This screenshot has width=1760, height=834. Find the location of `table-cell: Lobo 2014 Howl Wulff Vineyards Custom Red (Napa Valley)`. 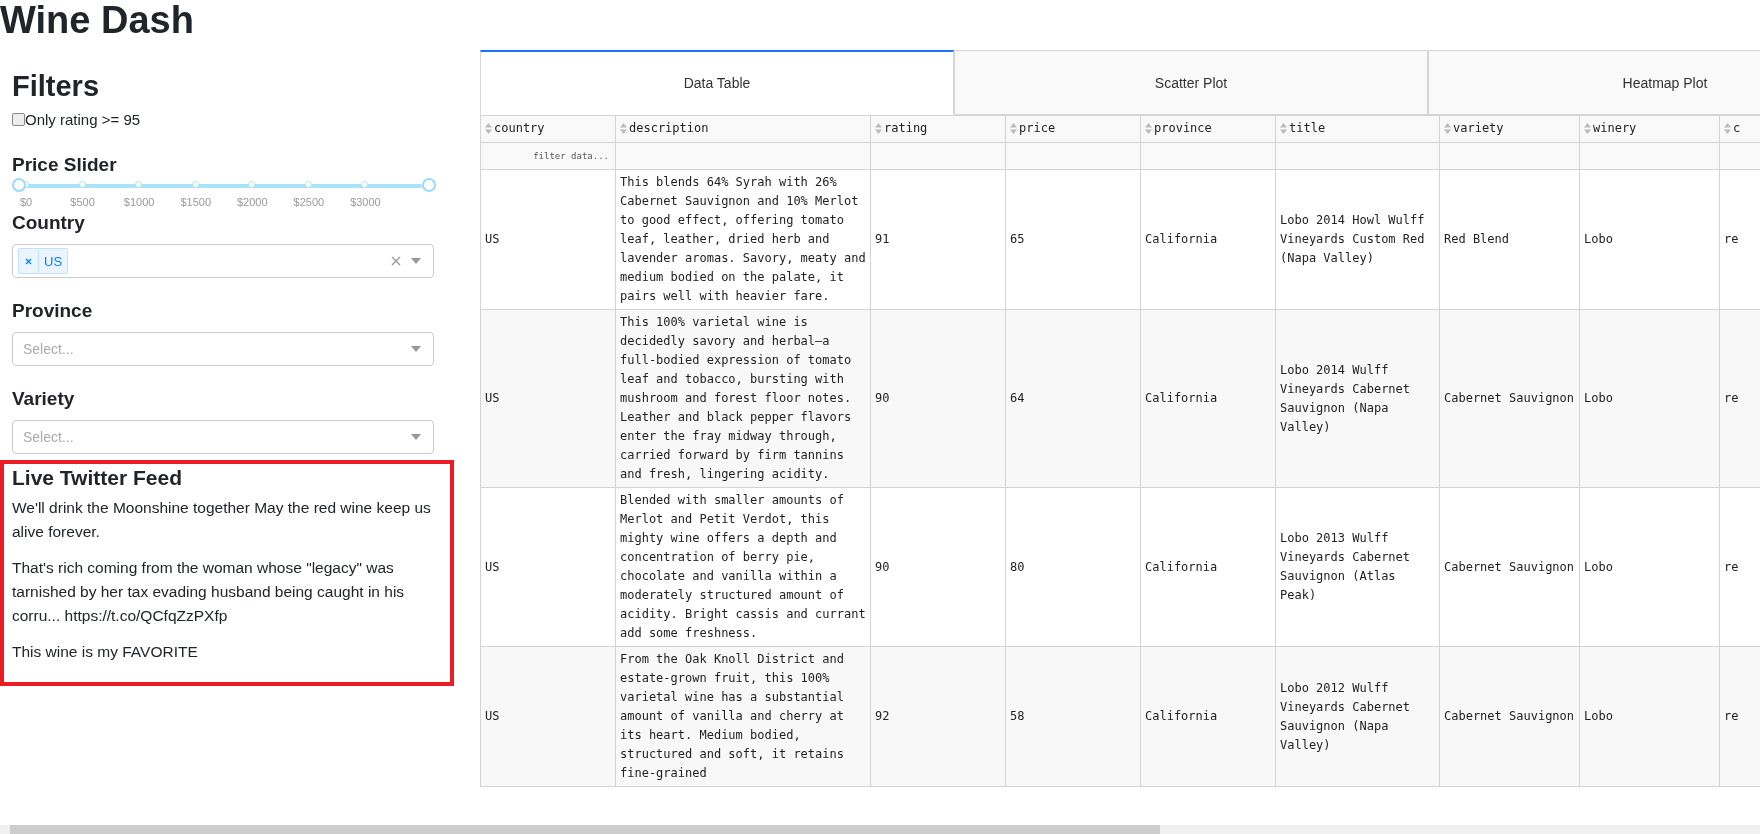

table-cell: Lobo 2014 Howl Wulff Vineyards Custom Red (Napa Valley) is located at coordinates (1357, 239).